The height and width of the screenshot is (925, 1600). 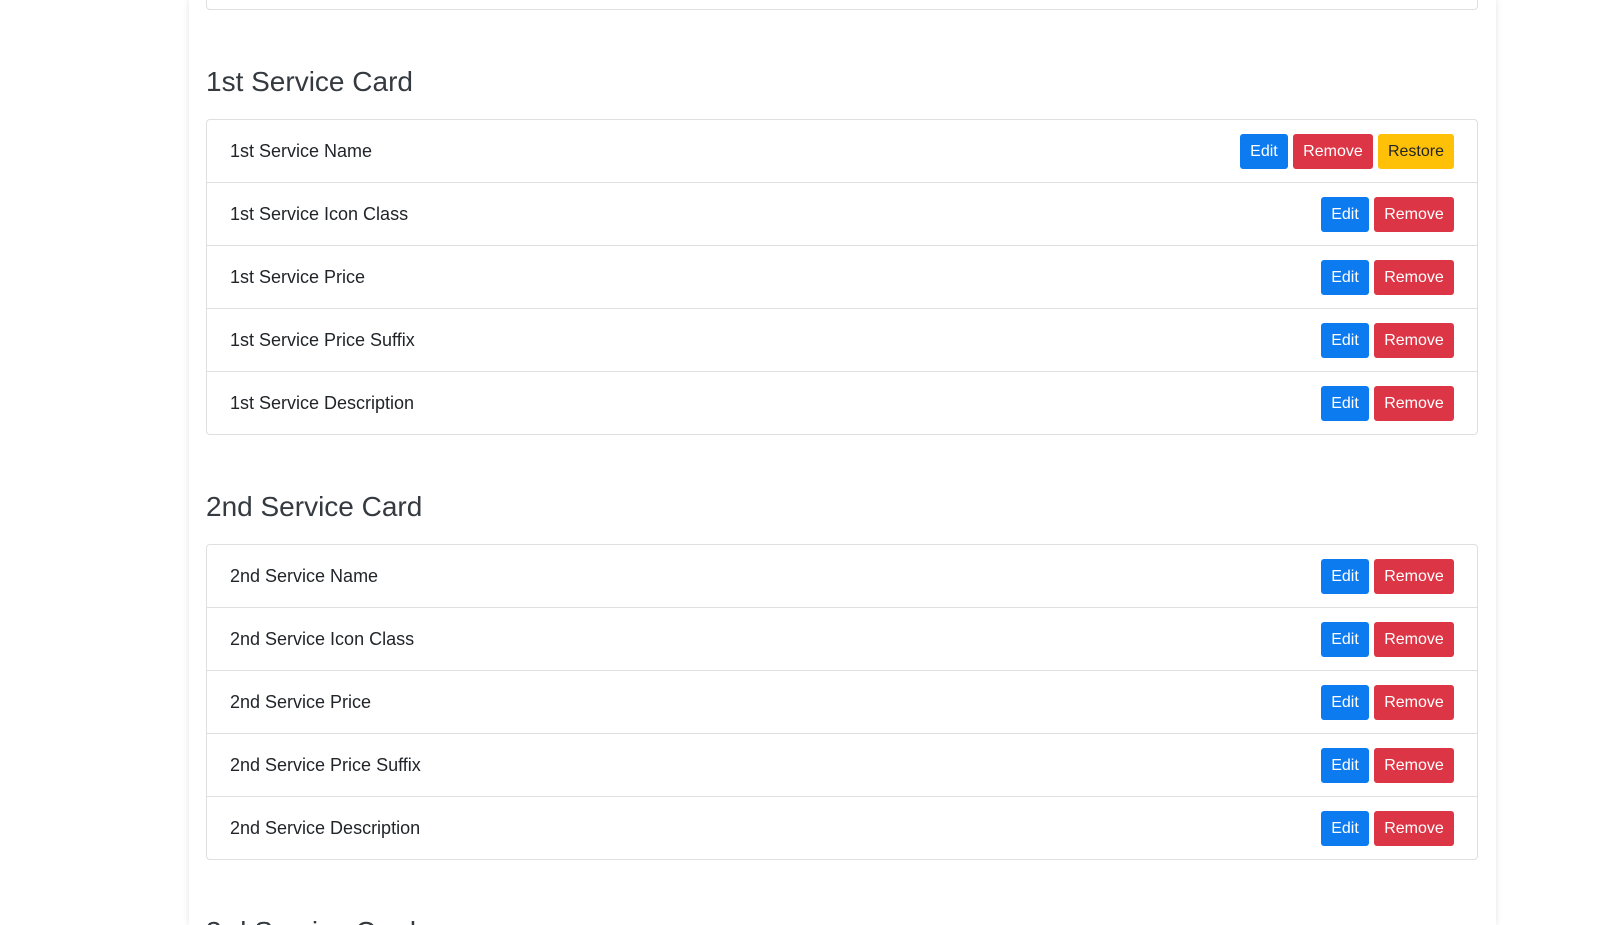 What do you see at coordinates (298, 276) in the screenshot?
I see `field-label: 1st Service Price` at bounding box center [298, 276].